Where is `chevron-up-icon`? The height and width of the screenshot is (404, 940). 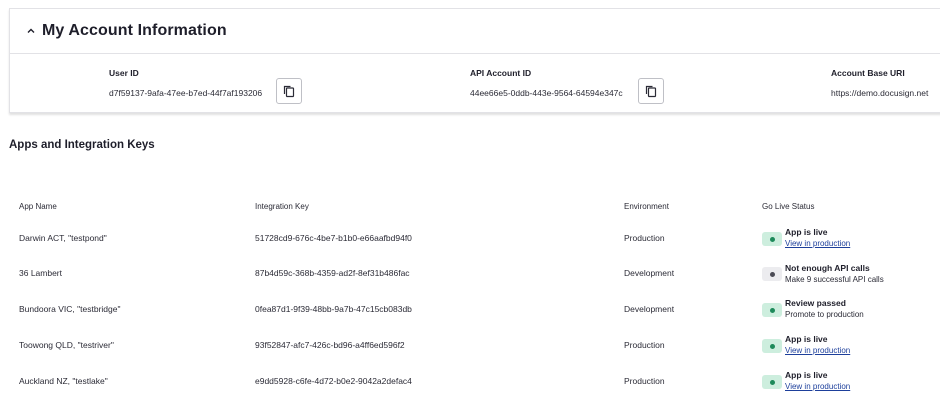
chevron-up-icon is located at coordinates (31, 31).